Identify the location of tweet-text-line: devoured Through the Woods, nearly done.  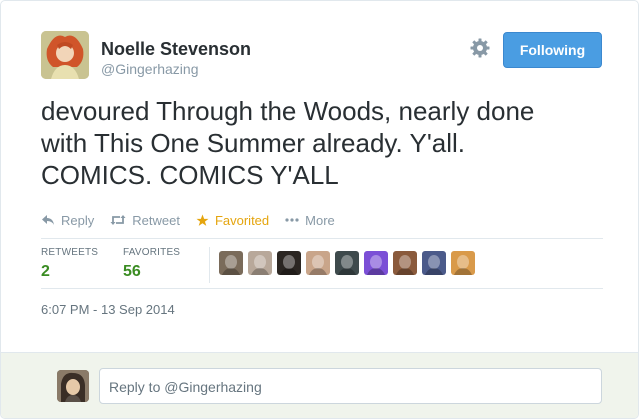
(288, 111).